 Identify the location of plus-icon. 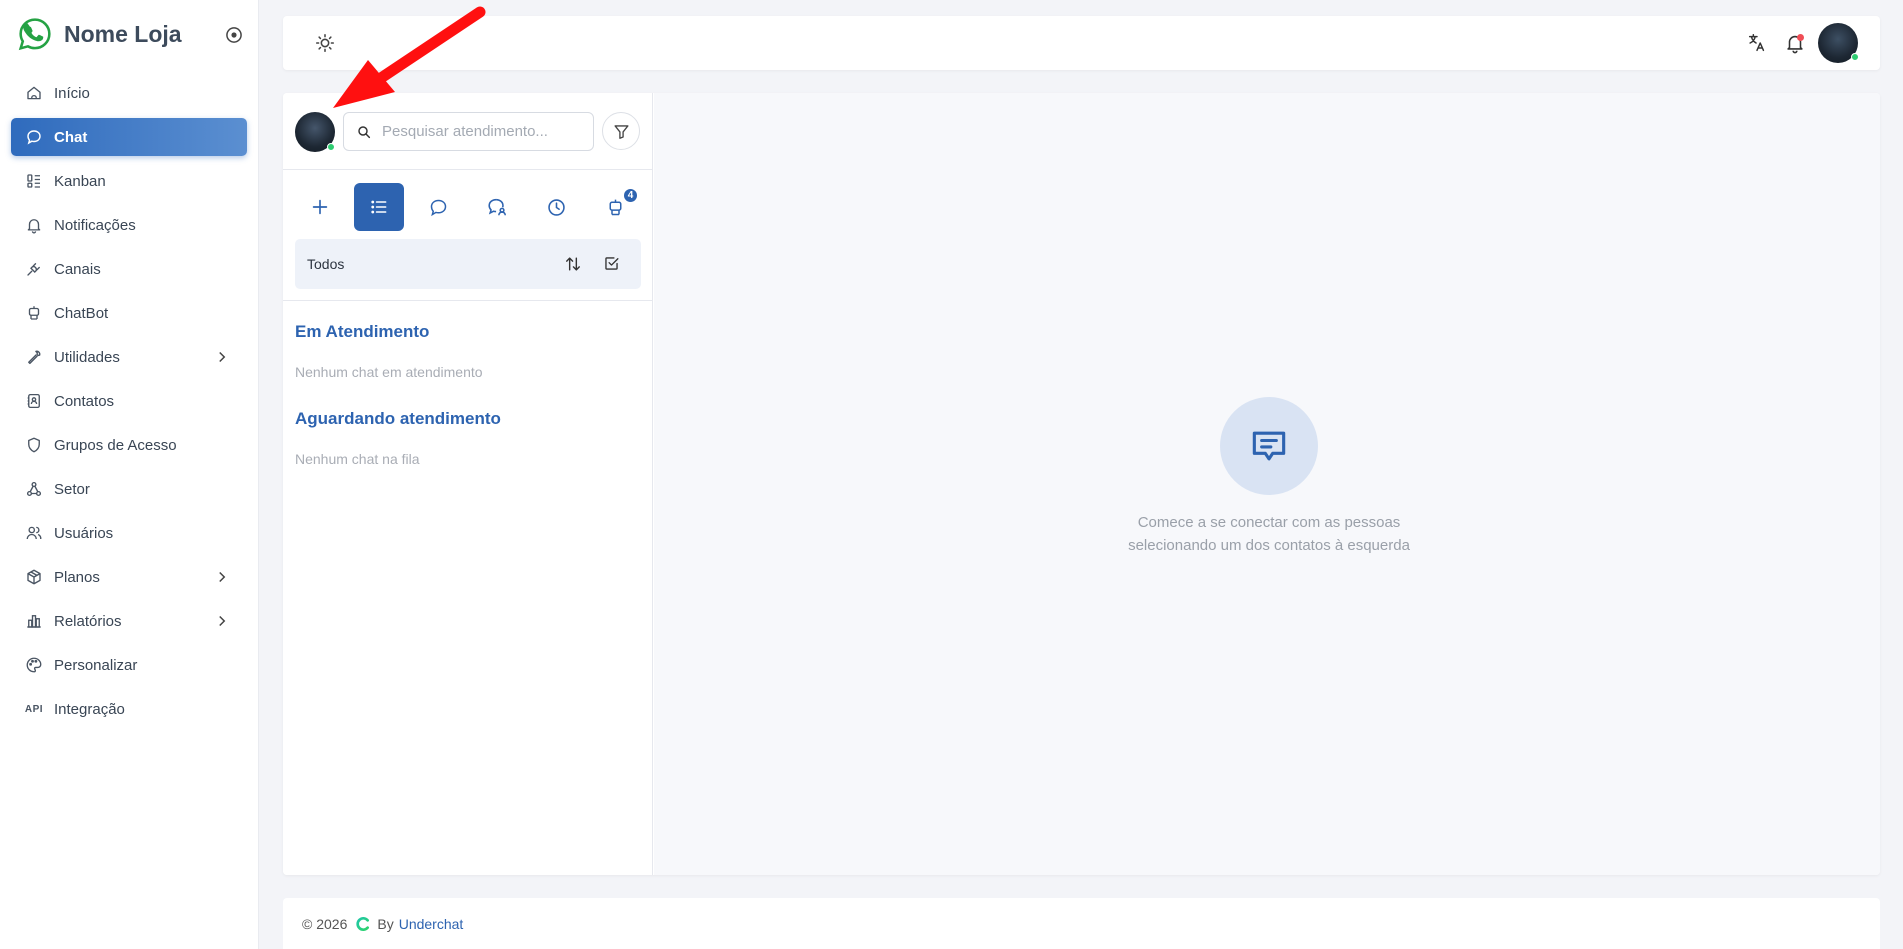
(320, 207).